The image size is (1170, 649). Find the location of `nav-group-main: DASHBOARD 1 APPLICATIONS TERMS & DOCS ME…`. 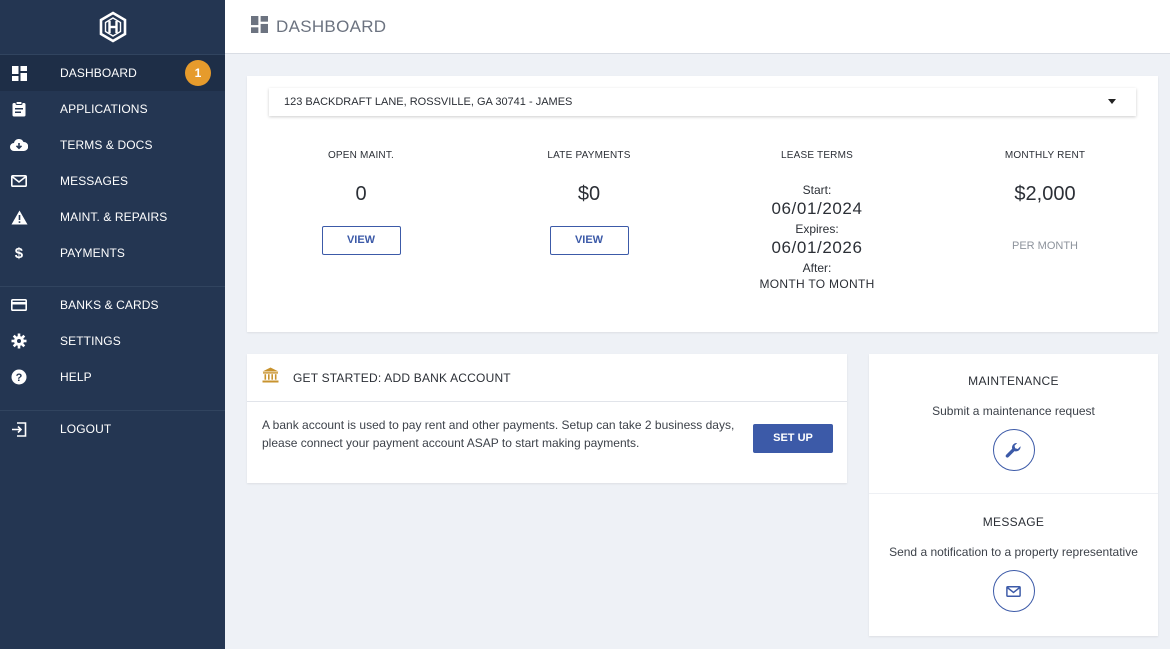

nav-group-main: DASHBOARD 1 APPLICATIONS TERMS & DOCS ME… is located at coordinates (112, 170).